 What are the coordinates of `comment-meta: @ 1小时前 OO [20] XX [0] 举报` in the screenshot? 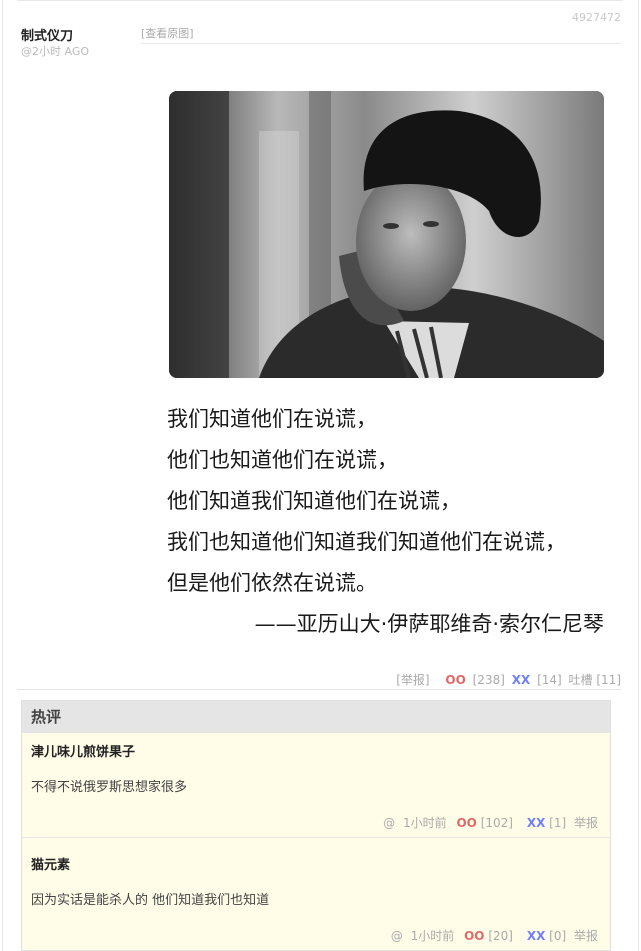 It's located at (494, 935).